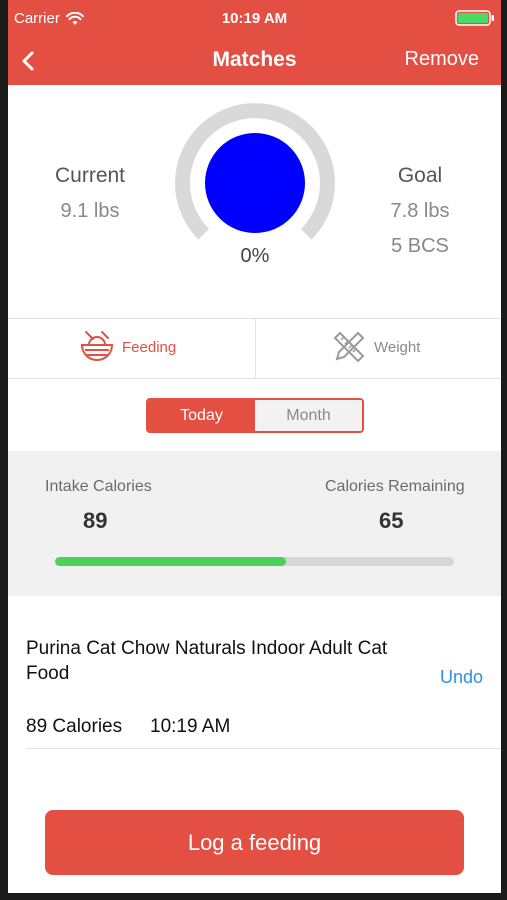 The width and height of the screenshot is (507, 900). I want to click on current-weight: 9.1 lbs, so click(90, 211).